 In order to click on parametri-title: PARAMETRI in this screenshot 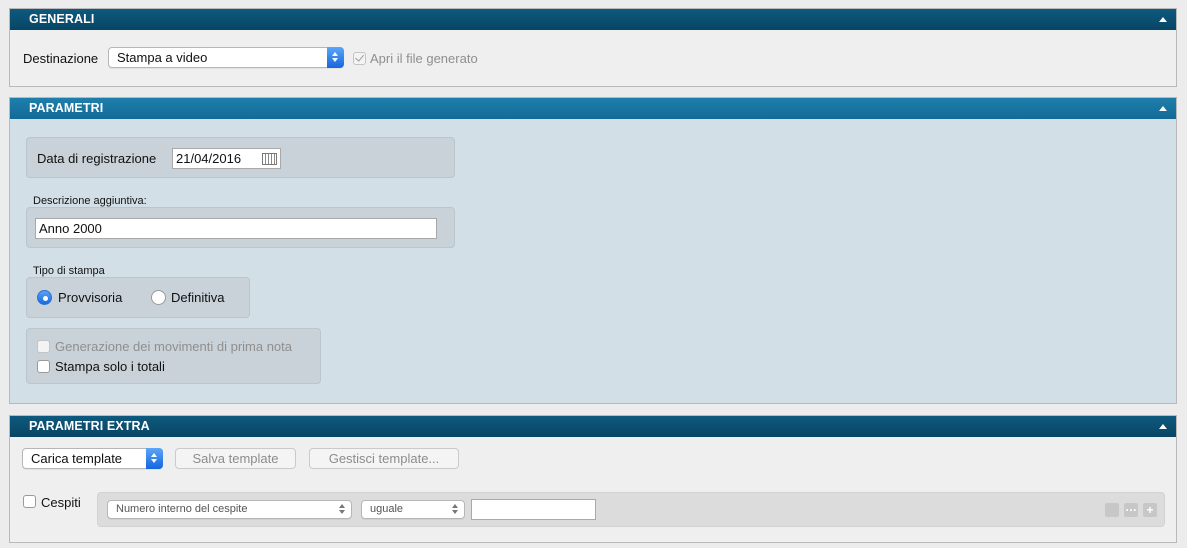, I will do `click(66, 108)`.